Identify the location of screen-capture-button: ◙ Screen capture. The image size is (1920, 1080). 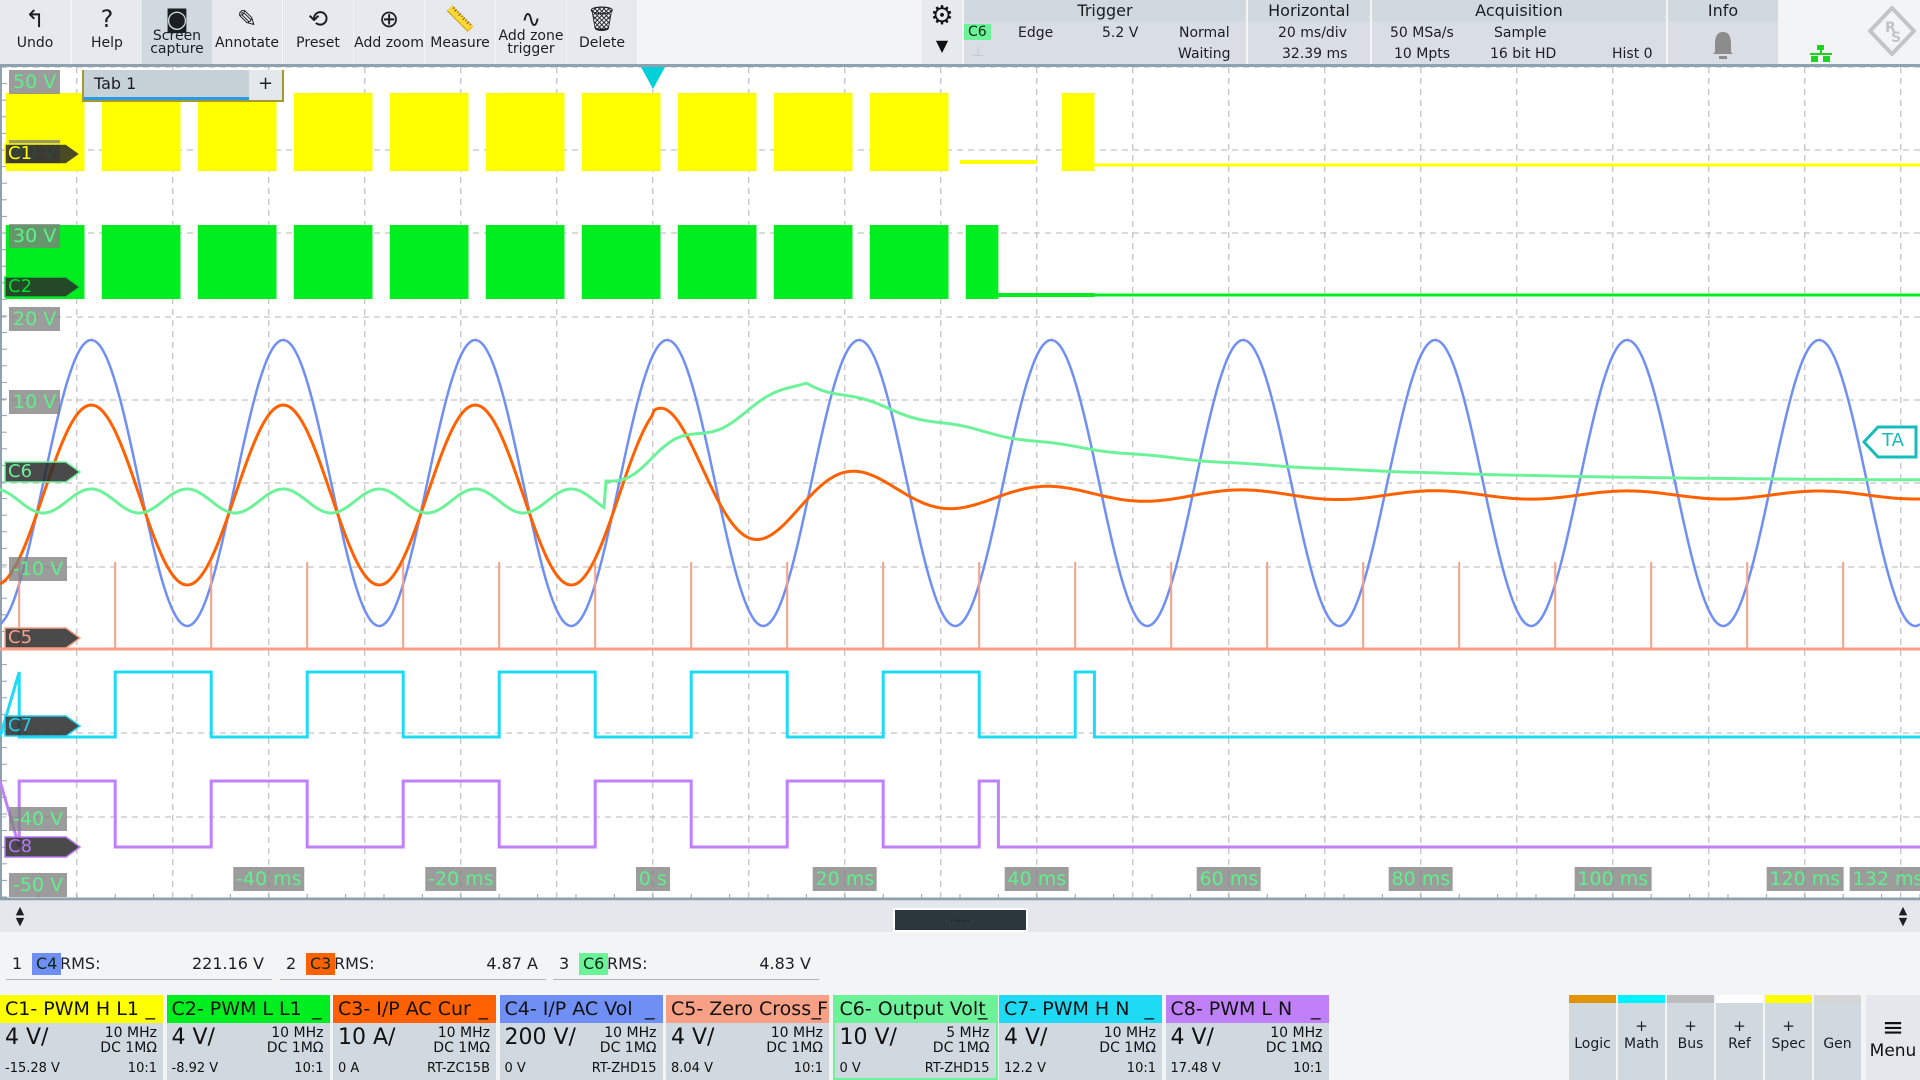
(177, 32).